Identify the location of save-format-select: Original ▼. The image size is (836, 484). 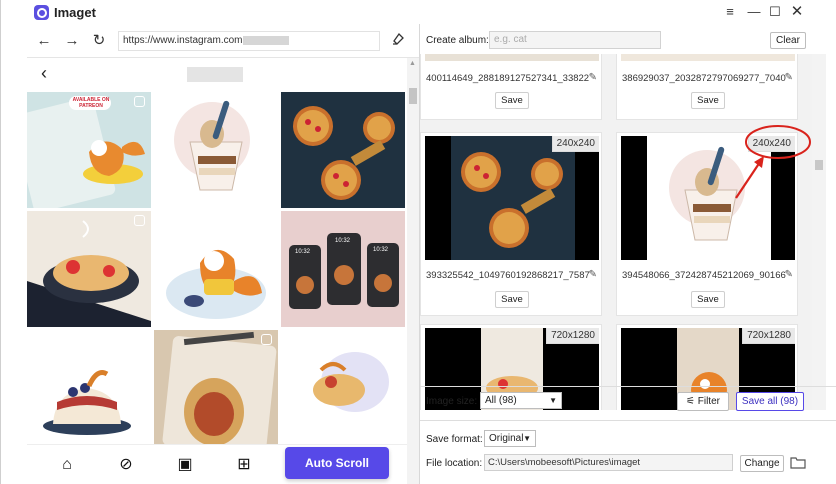
(510, 438).